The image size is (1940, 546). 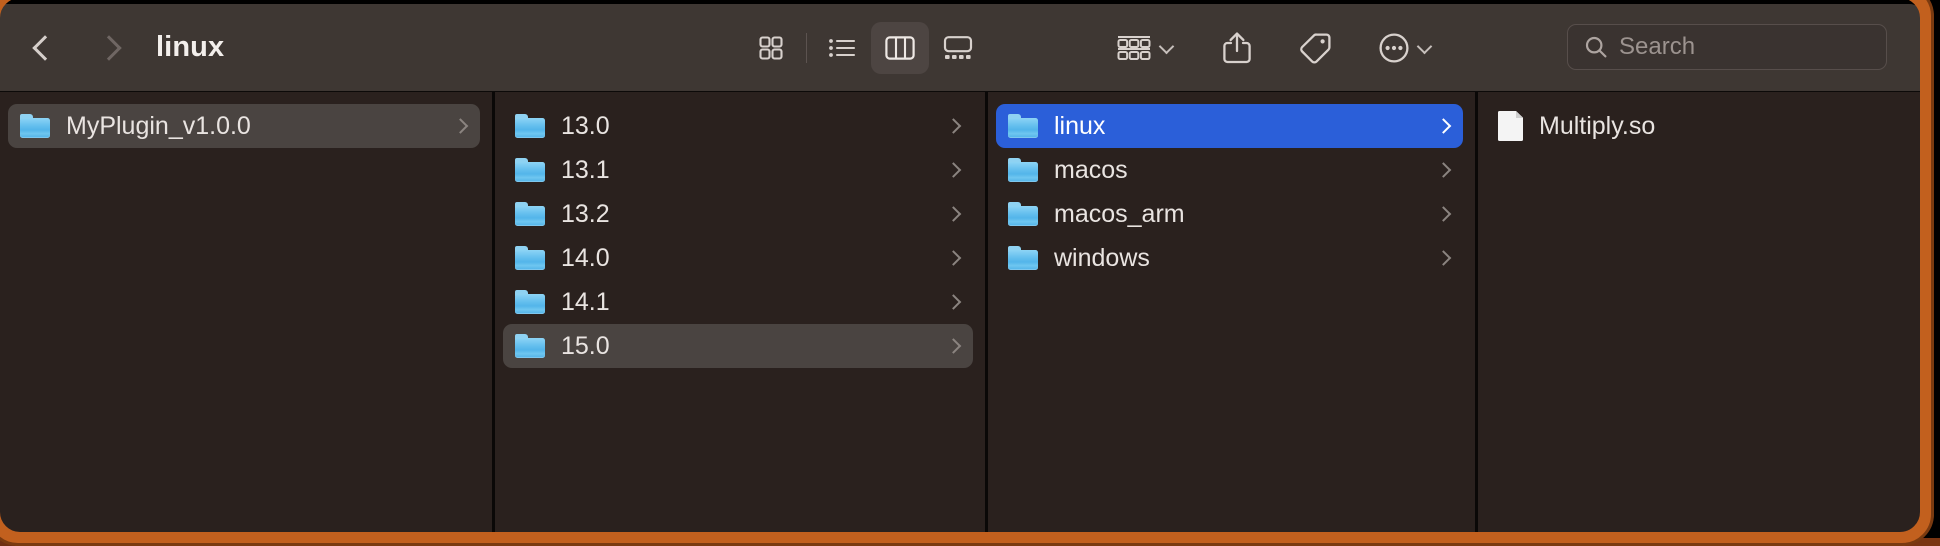 I want to click on item-label: 13.1, so click(x=585, y=169).